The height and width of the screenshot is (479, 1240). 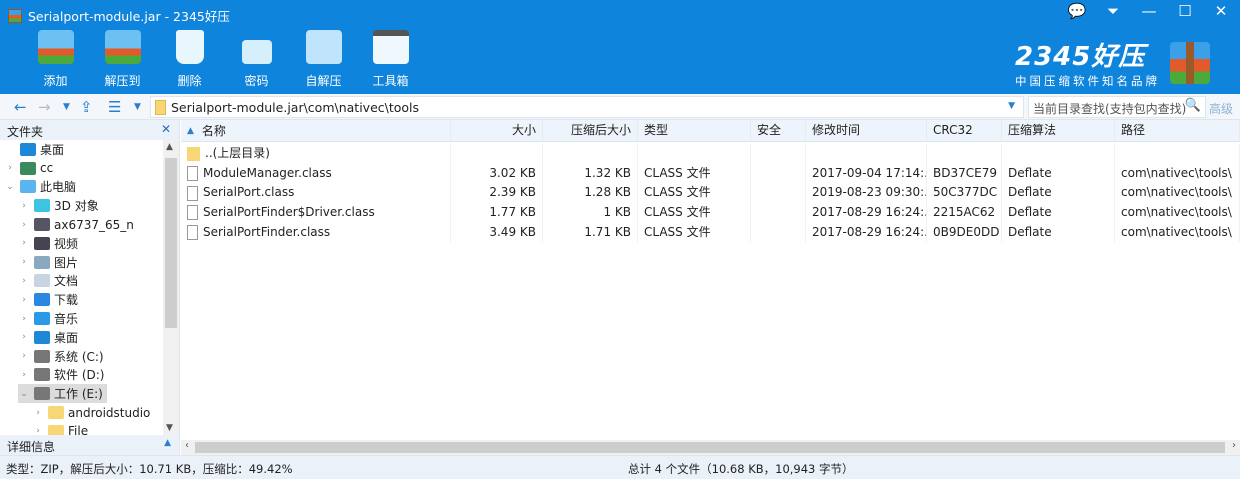 I want to click on package-icon, so click(x=1190, y=62).